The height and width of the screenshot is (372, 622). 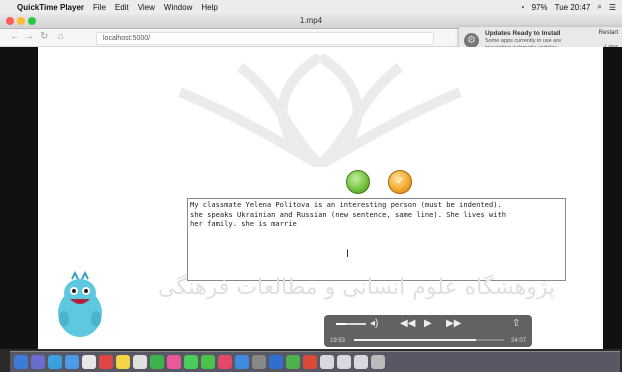 What do you see at coordinates (29, 36) in the screenshot?
I see `forward-icon: →` at bounding box center [29, 36].